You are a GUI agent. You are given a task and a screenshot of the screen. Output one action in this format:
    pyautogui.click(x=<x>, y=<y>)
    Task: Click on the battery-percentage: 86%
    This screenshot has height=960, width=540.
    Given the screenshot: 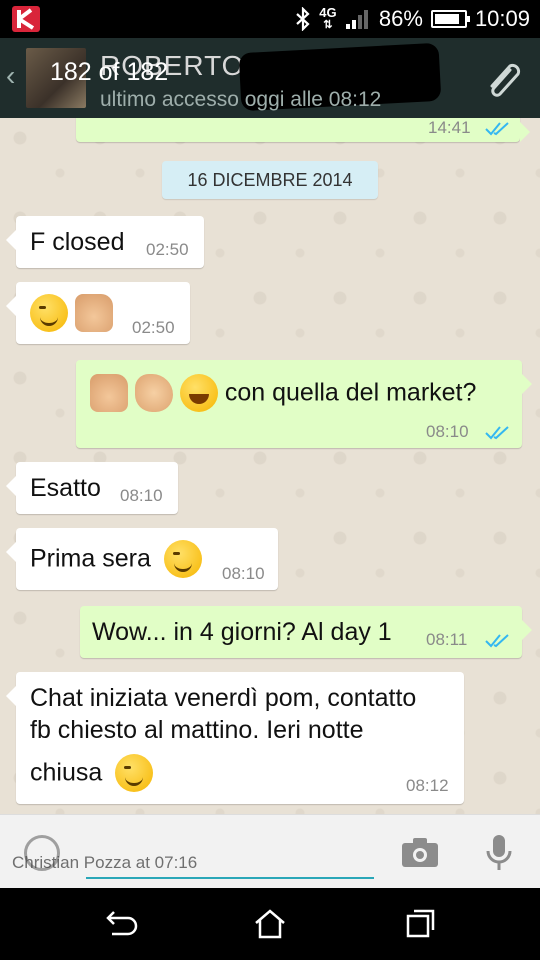 What is the action you would take?
    pyautogui.click(x=400, y=18)
    